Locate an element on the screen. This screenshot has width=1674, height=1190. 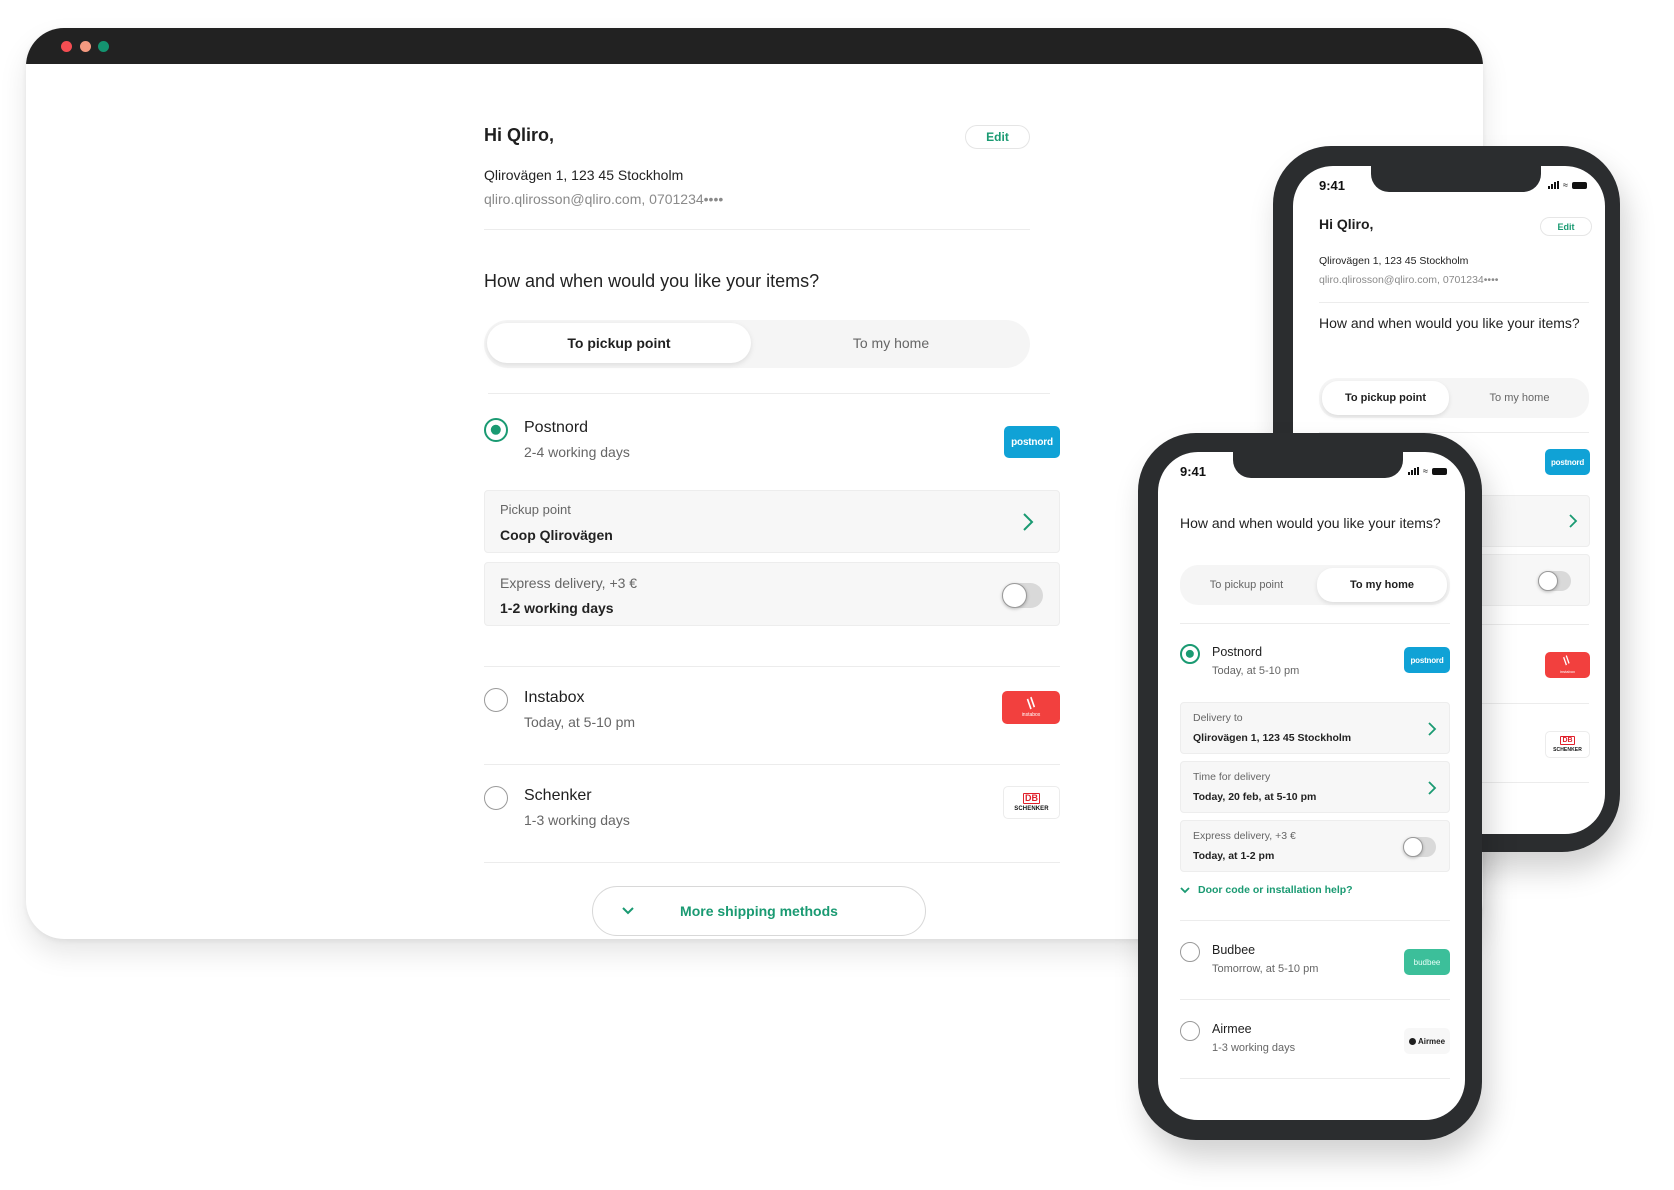
delivery-to-label: Delivery to is located at coordinates (1218, 718).